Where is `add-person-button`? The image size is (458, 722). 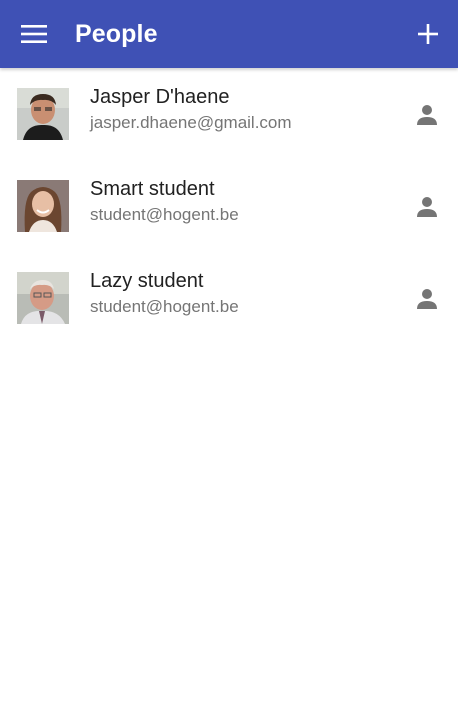
add-person-button is located at coordinates (428, 34).